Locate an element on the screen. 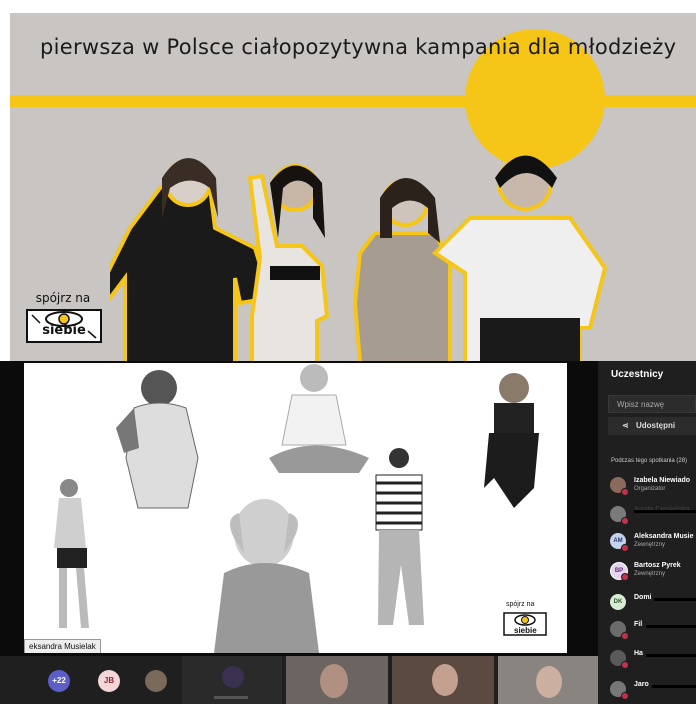 This screenshot has height=704, width=696. logo-eye-box: siebie is located at coordinates (64, 326).